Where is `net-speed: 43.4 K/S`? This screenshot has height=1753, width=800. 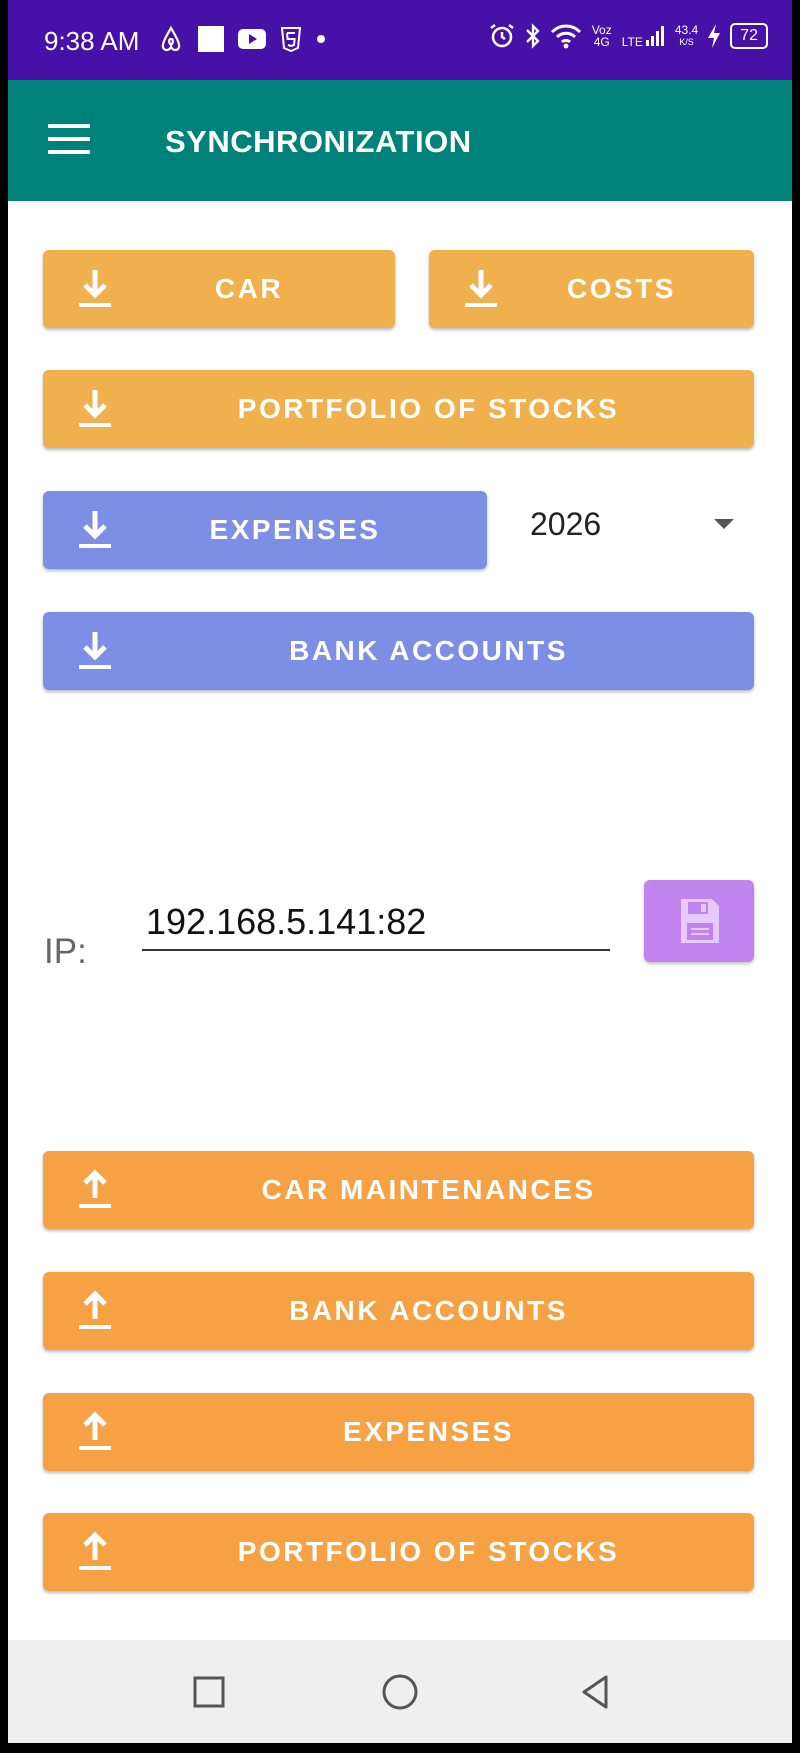 net-speed: 43.4 K/S is located at coordinates (686, 36).